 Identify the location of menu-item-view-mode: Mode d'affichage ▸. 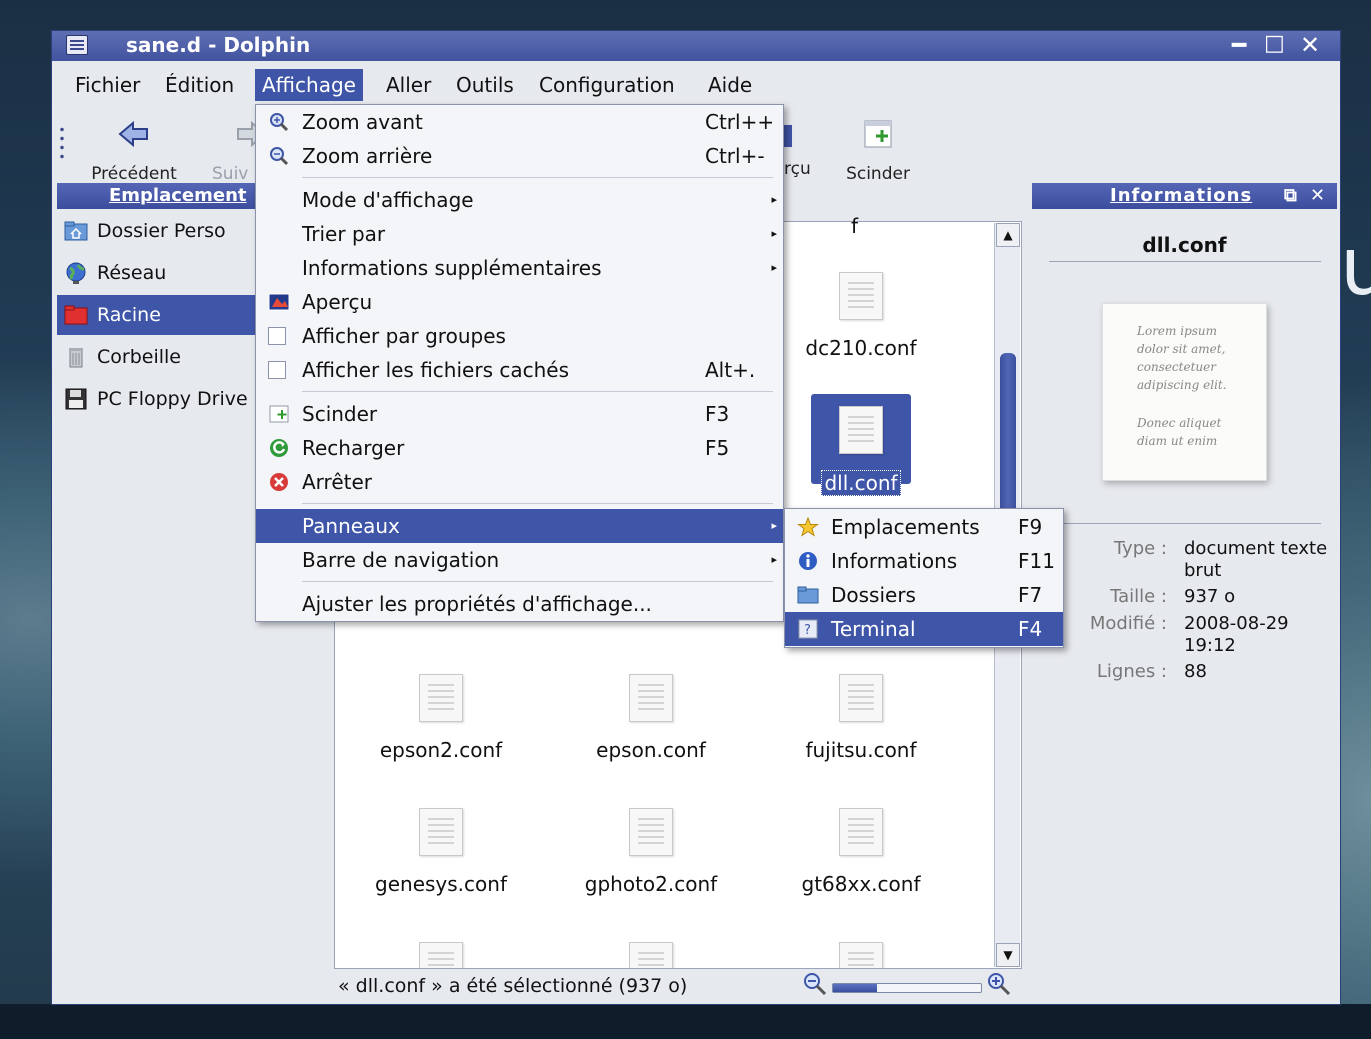
(519, 200).